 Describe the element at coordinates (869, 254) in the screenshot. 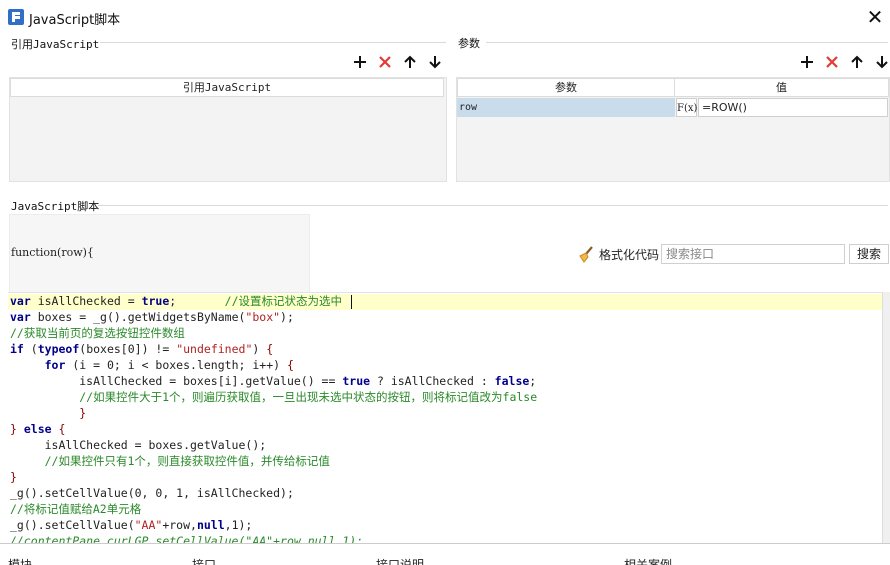

I see `search-button: 搜索` at that location.